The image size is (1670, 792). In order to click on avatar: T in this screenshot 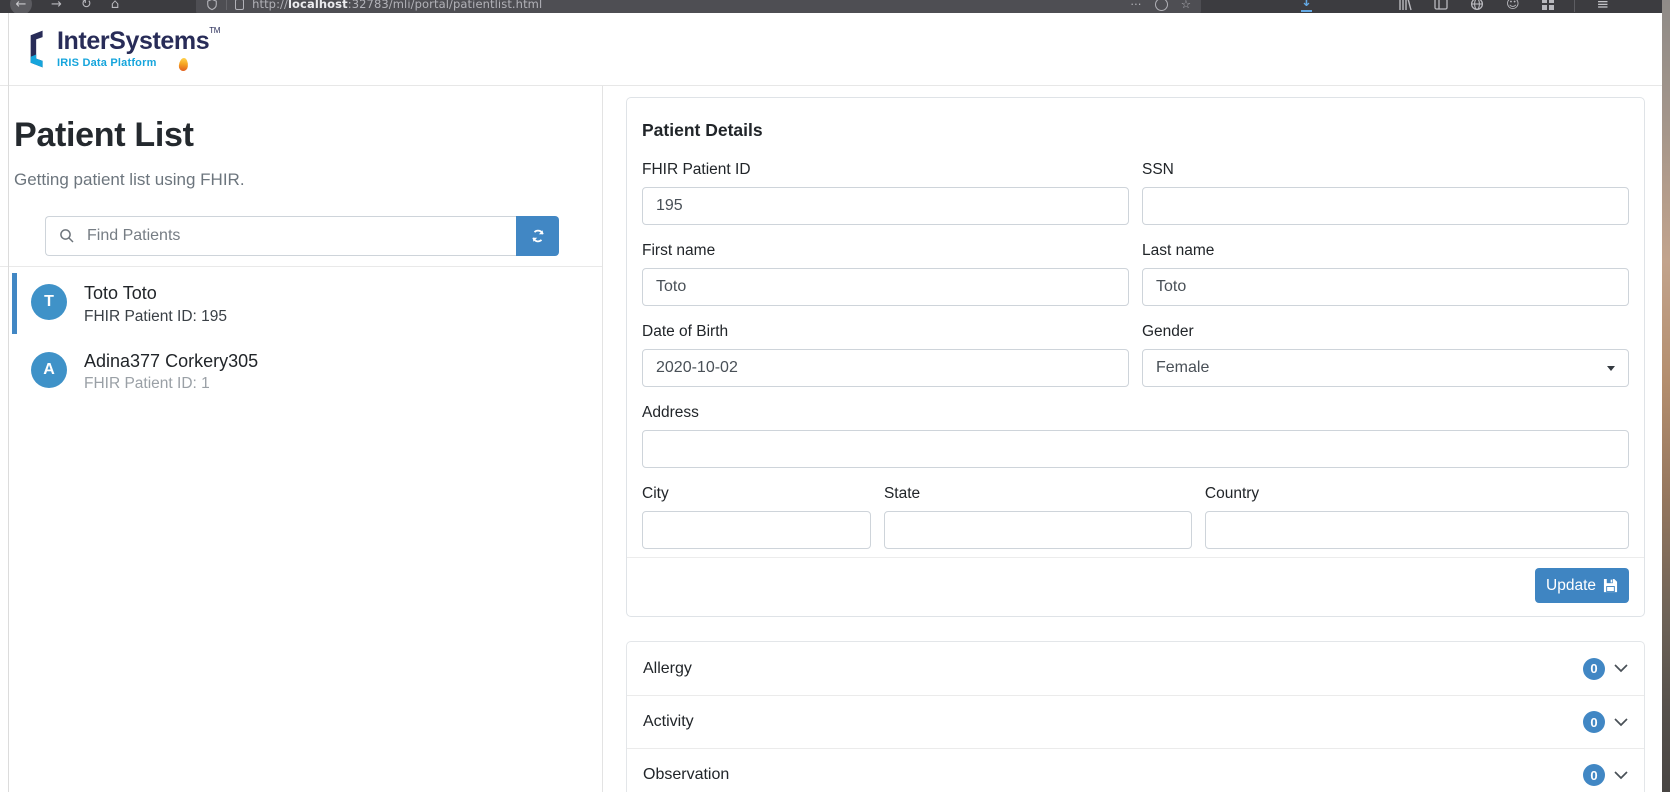, I will do `click(49, 302)`.